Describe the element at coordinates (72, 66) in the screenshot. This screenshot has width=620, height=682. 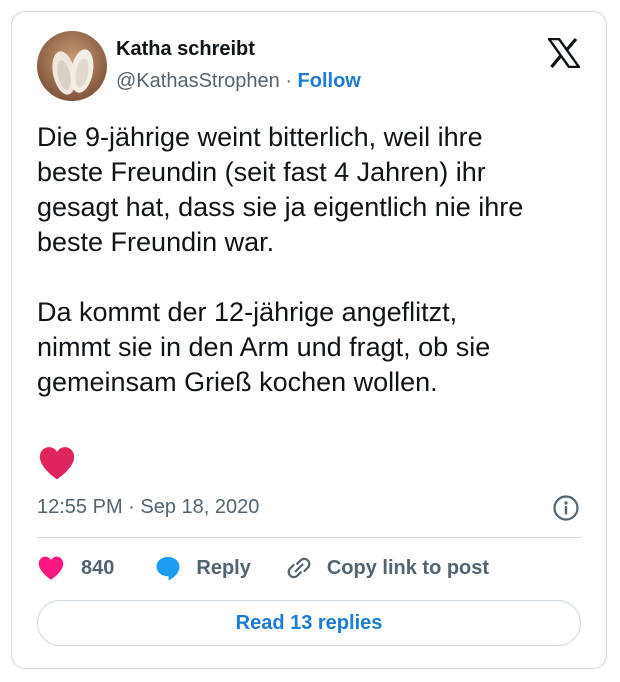
I see `avatar` at that location.